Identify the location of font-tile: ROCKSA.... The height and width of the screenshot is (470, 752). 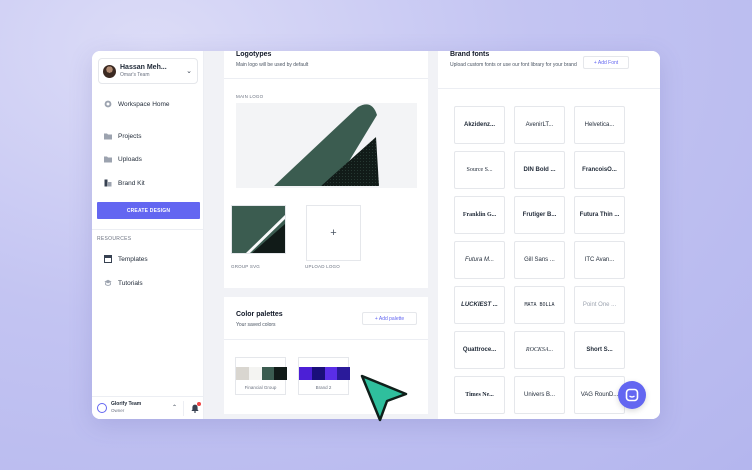
(539, 350).